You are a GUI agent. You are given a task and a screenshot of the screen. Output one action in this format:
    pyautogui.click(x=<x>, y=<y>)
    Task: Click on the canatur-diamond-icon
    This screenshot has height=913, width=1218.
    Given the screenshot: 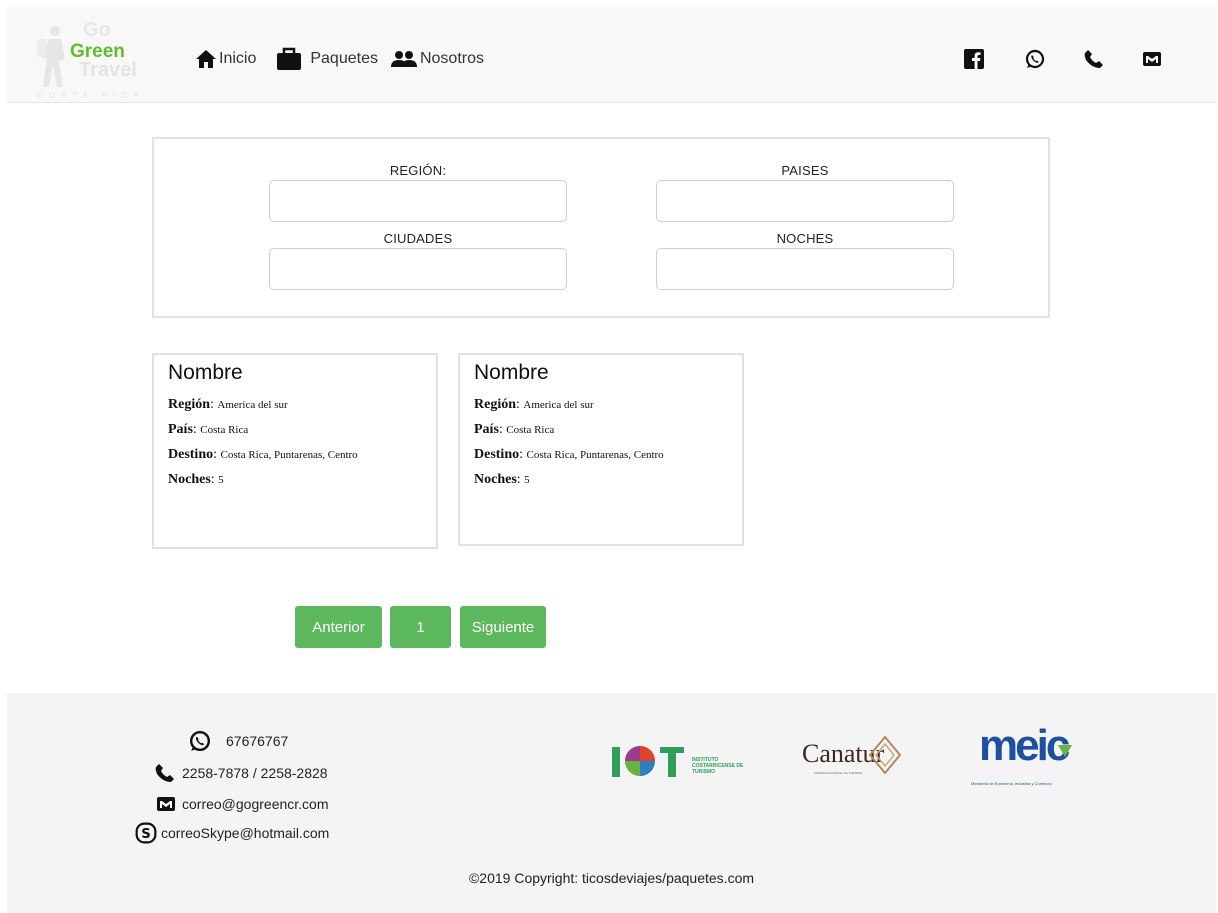 What is the action you would take?
    pyautogui.click(x=885, y=755)
    